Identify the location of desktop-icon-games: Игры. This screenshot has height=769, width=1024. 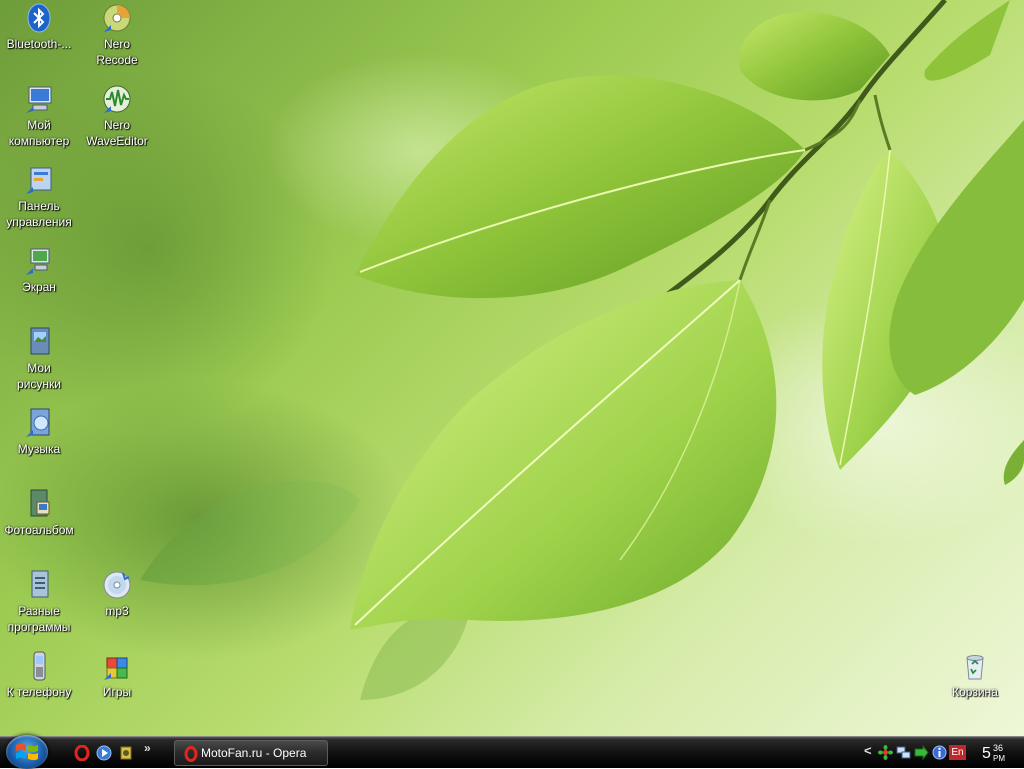
(117, 674).